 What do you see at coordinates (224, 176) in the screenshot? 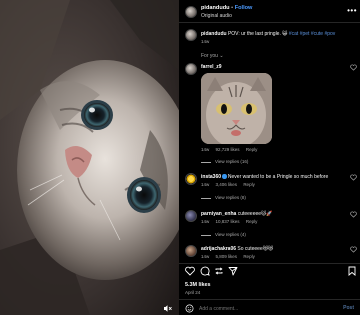
I see `verified-badge-icon` at bounding box center [224, 176].